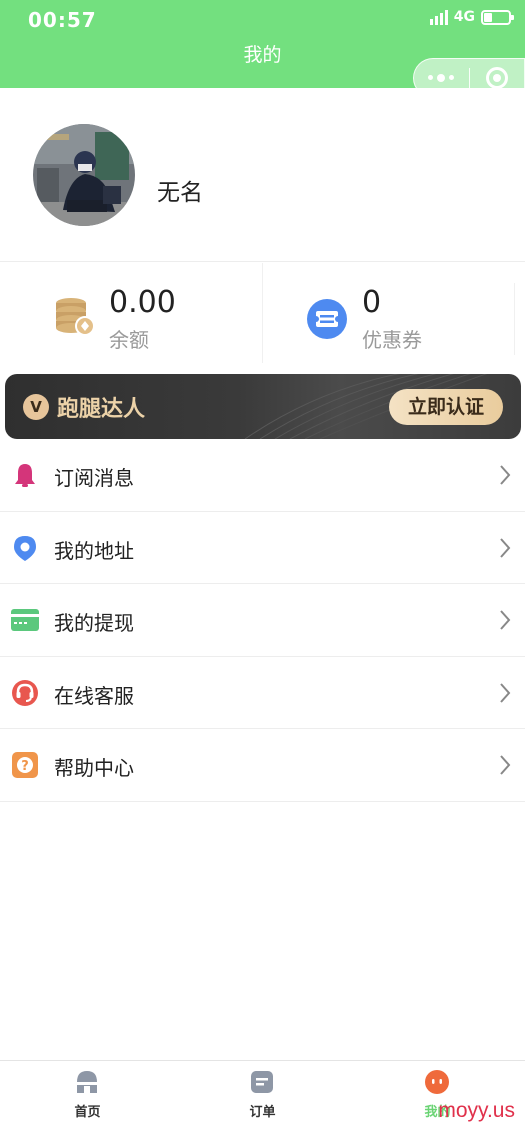  What do you see at coordinates (94, 550) in the screenshot?
I see `menu-item-label: 我的地址` at bounding box center [94, 550].